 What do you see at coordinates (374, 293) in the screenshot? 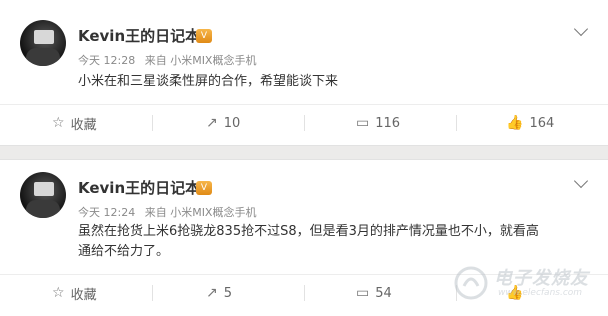
I see `comment-button: ▭ 54` at bounding box center [374, 293].